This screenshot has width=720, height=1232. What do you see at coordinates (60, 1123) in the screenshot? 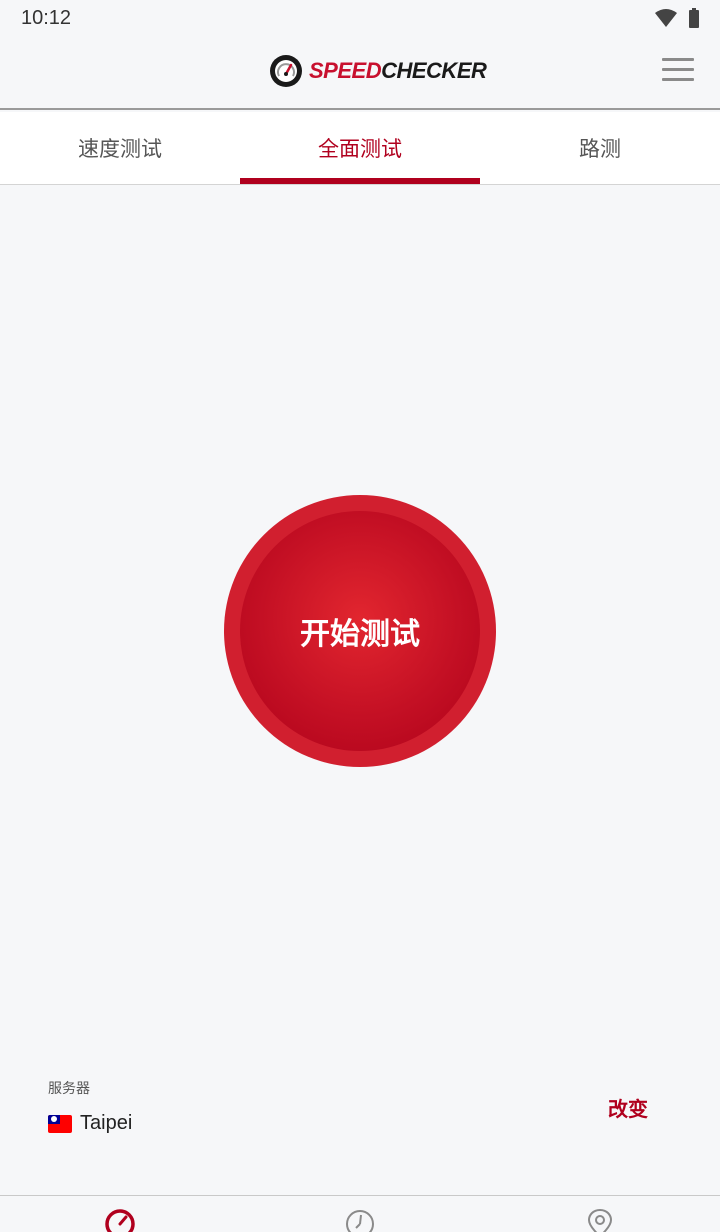
I see `taiwan-flag-icon` at bounding box center [60, 1123].